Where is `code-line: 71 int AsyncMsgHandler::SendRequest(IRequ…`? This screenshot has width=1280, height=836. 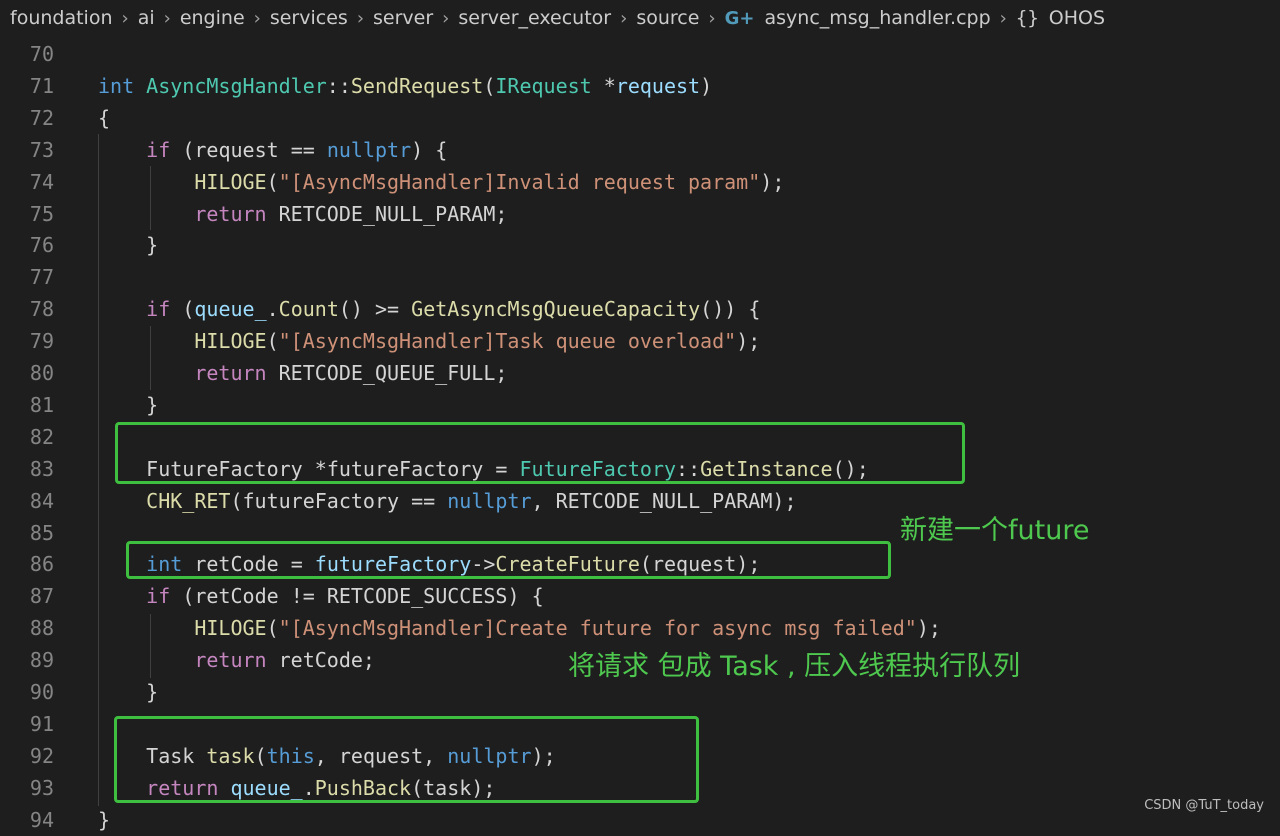 code-line: 71 int AsyncMsgHandler::SendRequest(IRequ… is located at coordinates (640, 86).